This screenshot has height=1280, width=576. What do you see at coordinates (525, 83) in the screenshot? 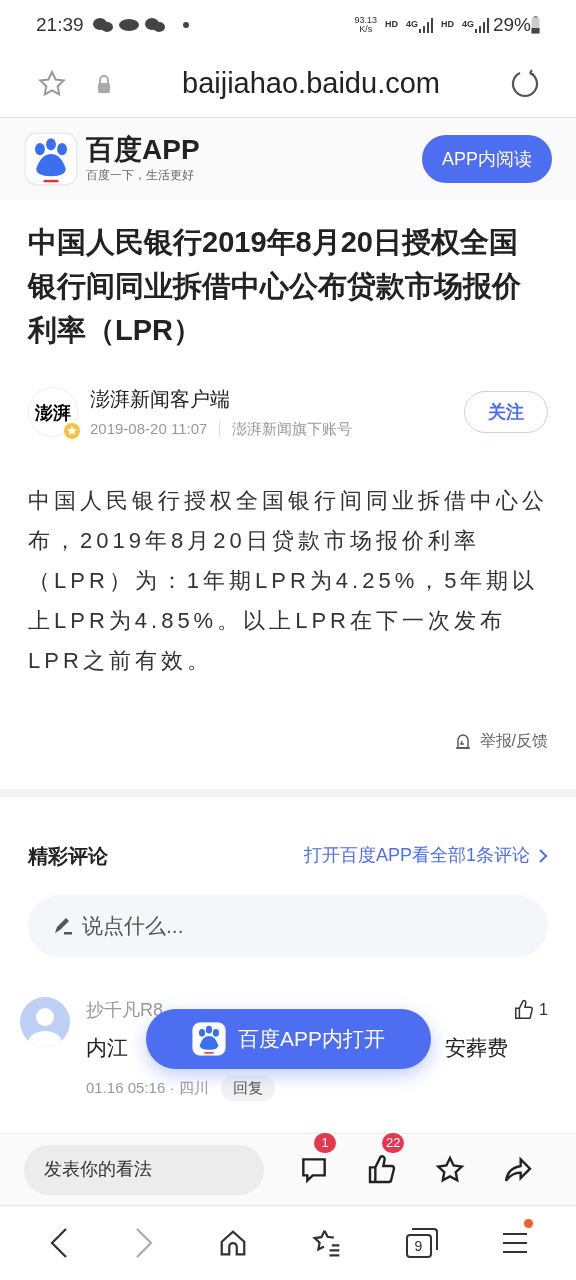
I see `reload-icon` at bounding box center [525, 83].